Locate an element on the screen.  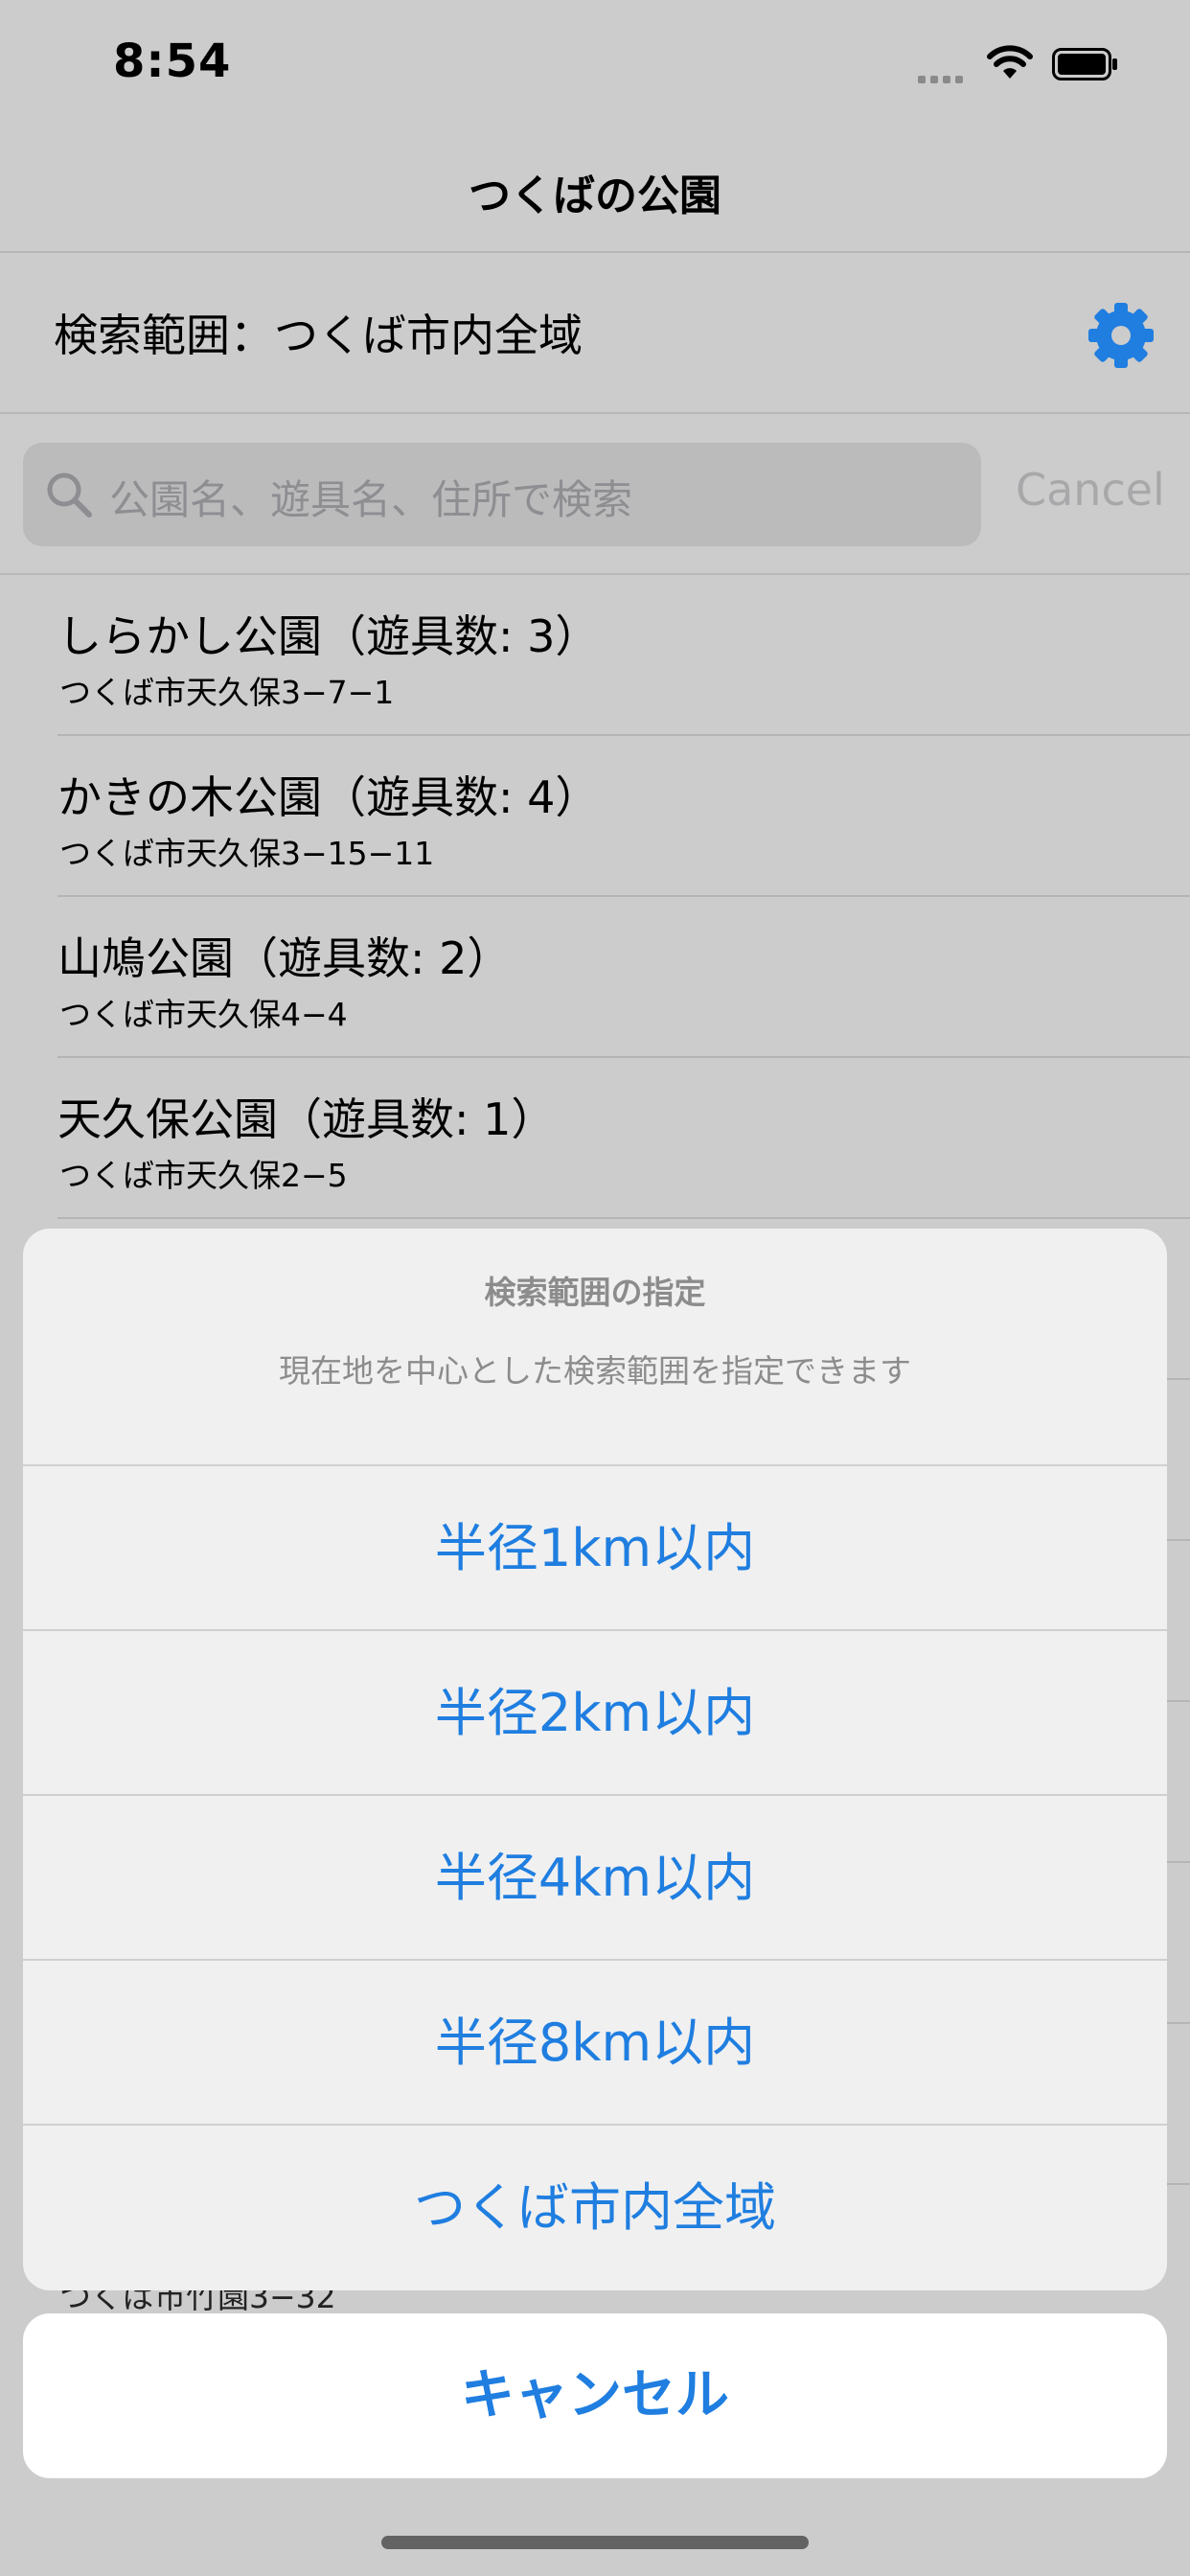
park-address: つくば市天久保3−15−11 is located at coordinates (247, 853).